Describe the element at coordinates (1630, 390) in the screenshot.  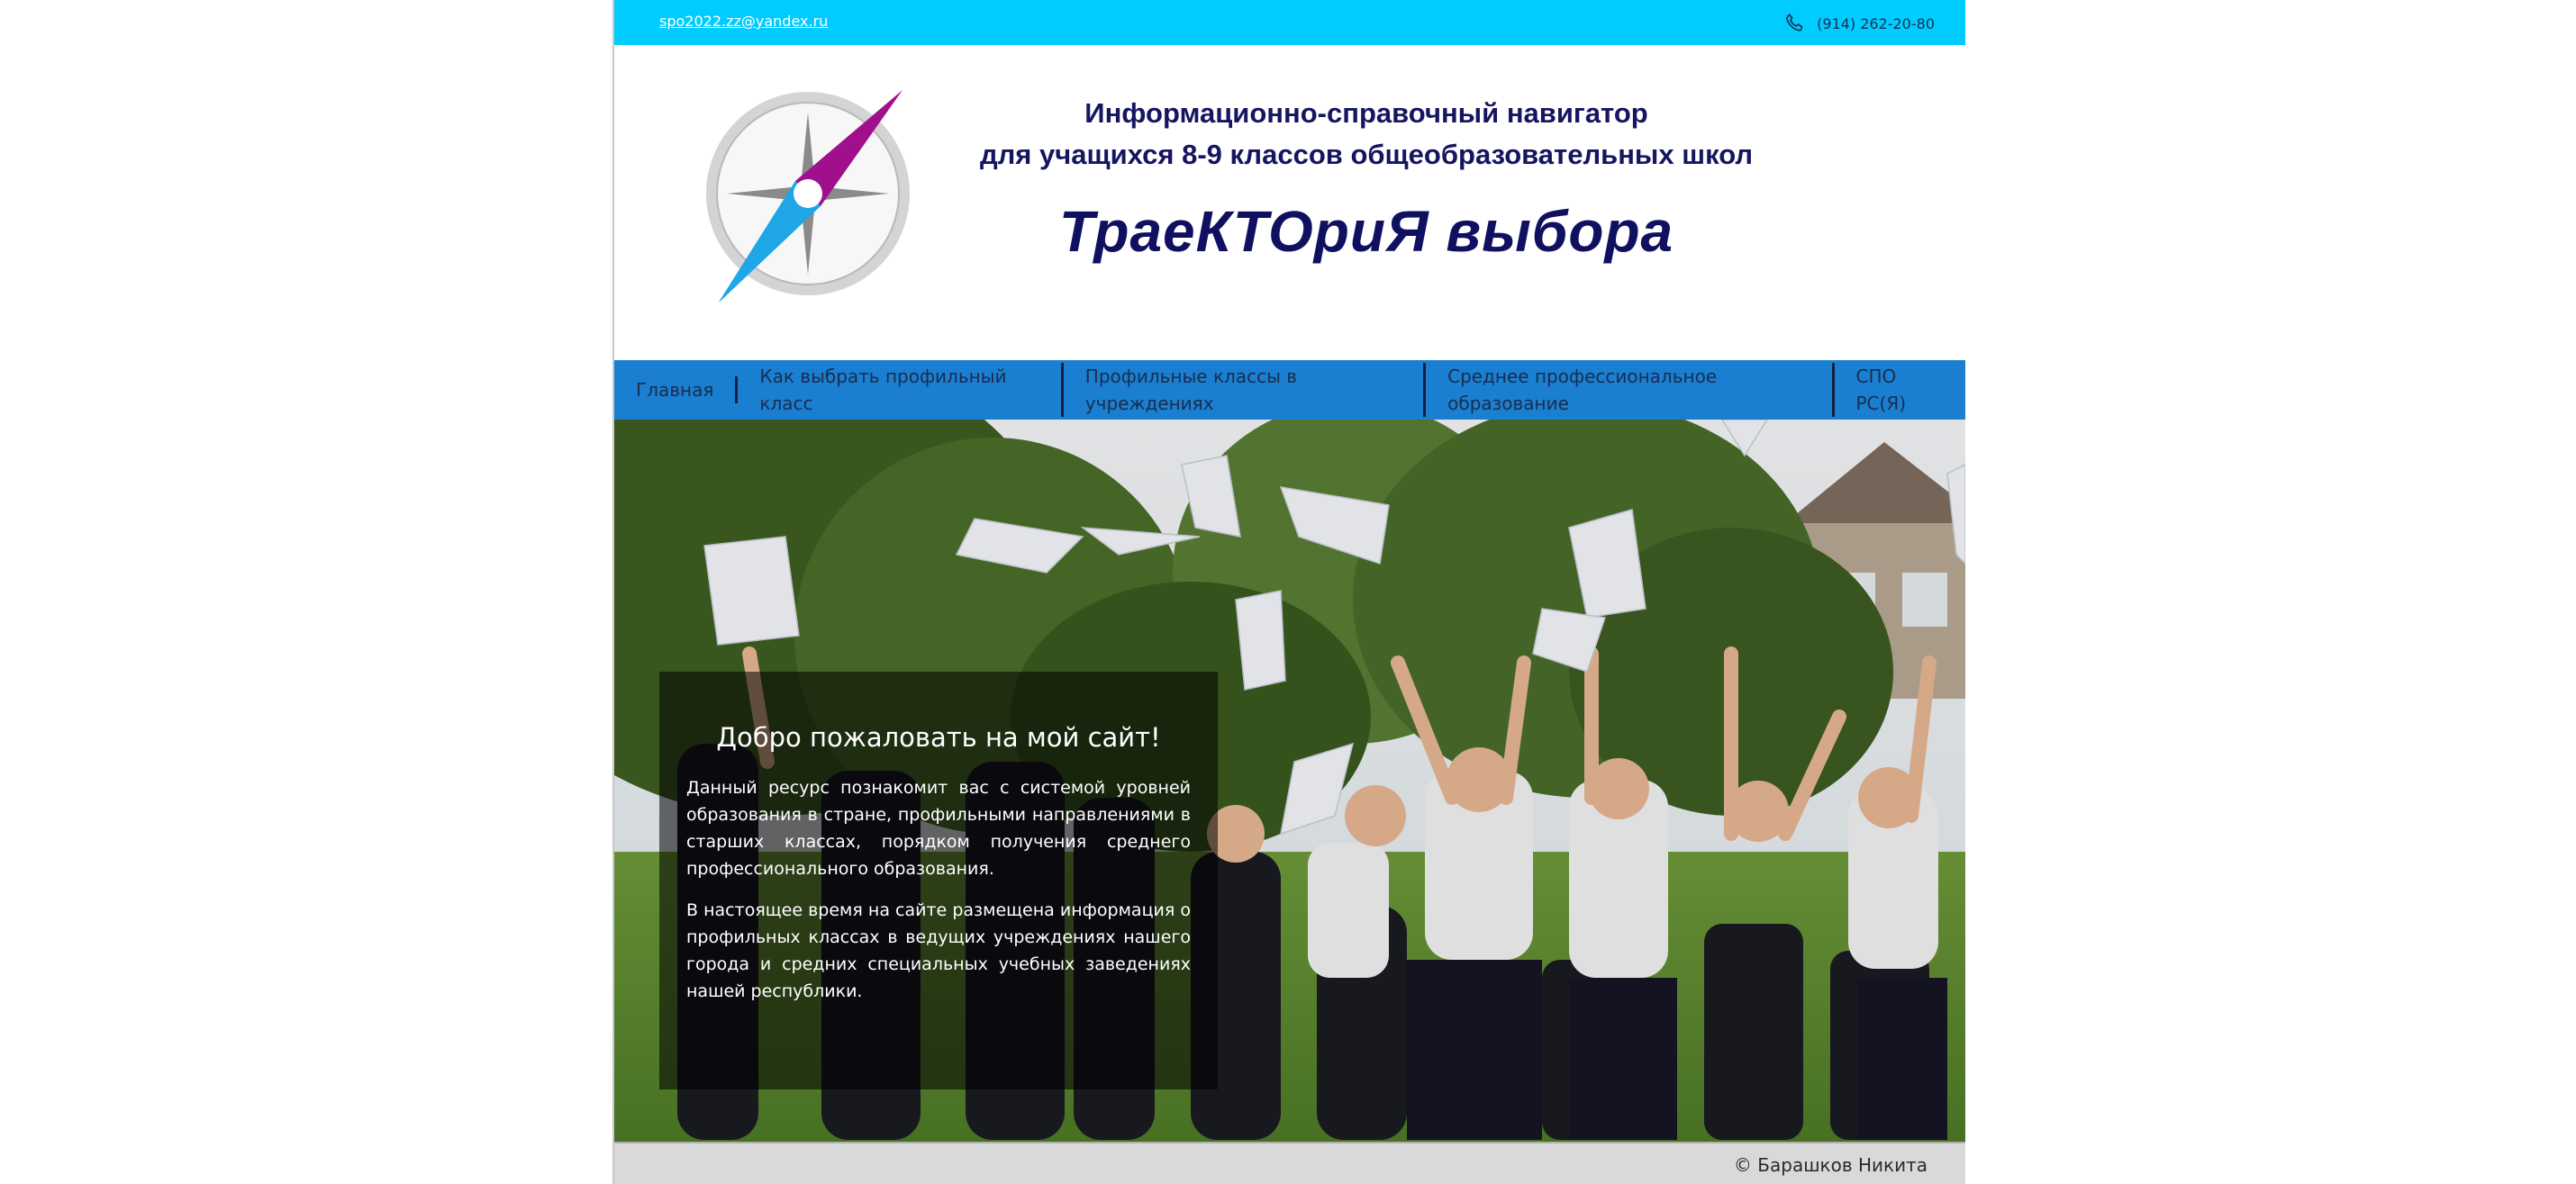
I see `nav-item-vocational-education: Среднее профессиональное образование` at that location.